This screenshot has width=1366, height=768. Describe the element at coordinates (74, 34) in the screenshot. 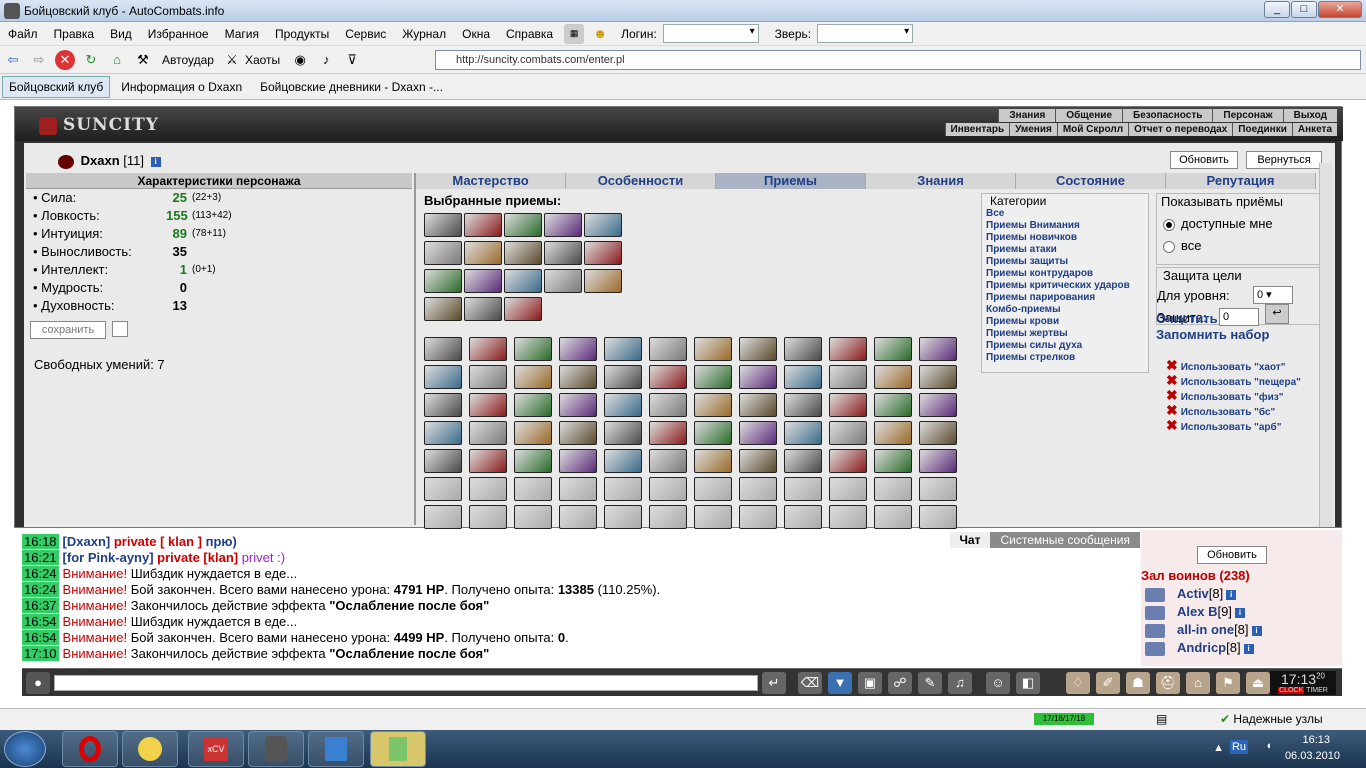

I see `menu-edit: Правка` at that location.